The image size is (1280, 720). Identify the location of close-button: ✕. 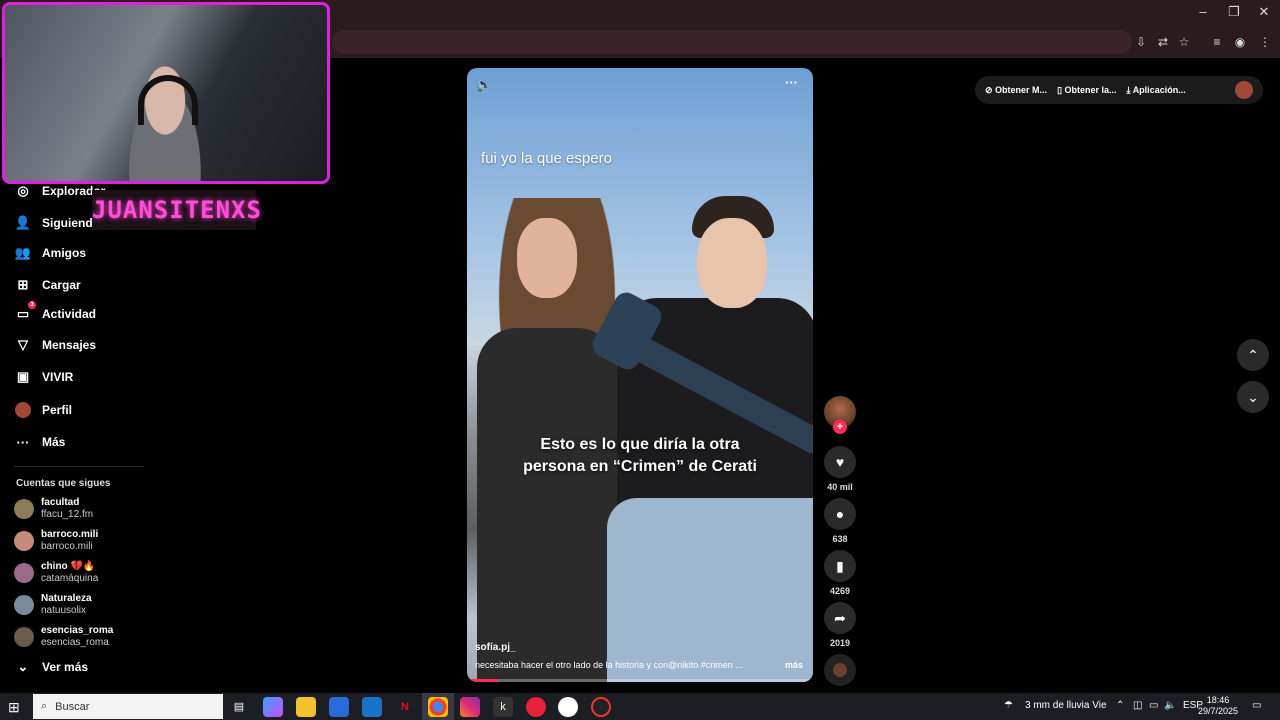
(1264, 12).